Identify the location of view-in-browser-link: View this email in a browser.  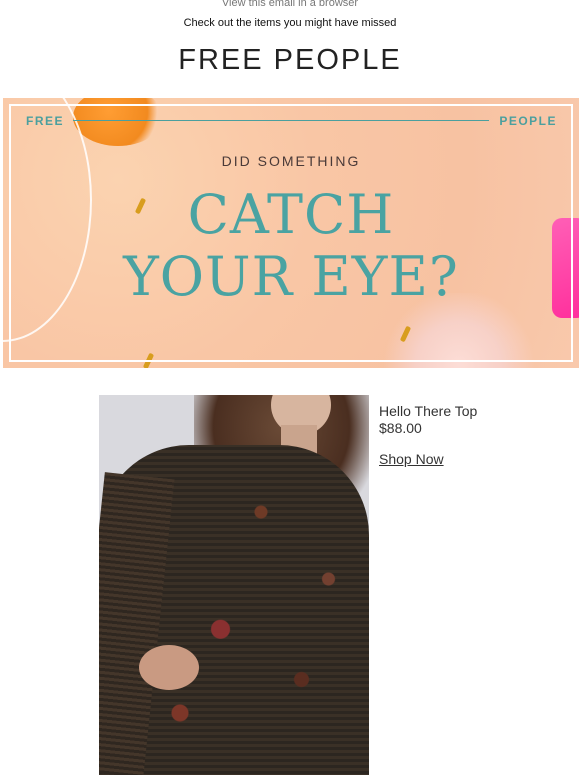
(290, 4).